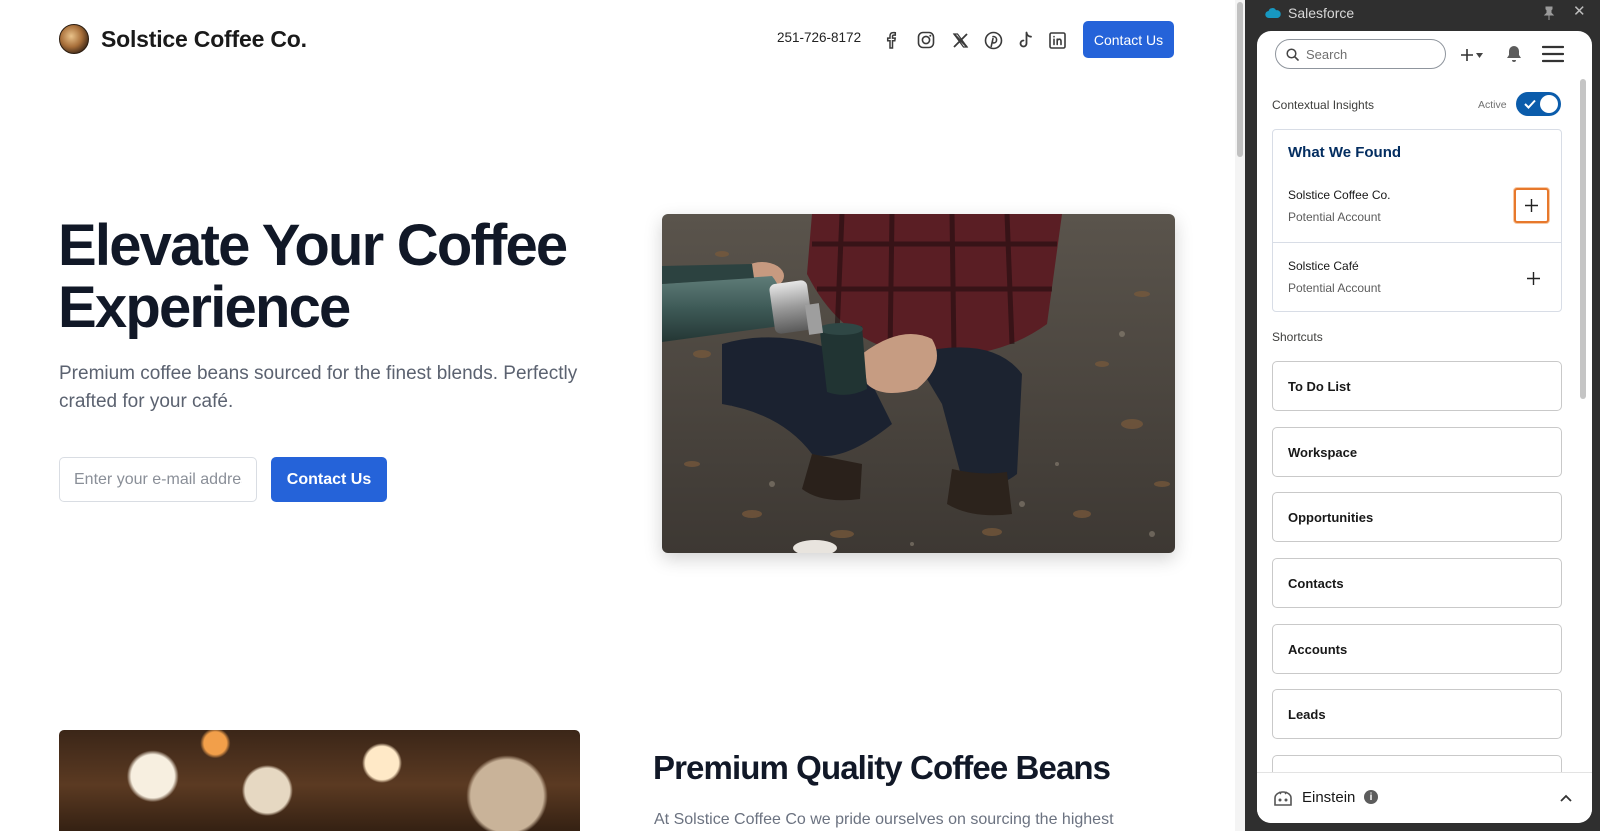 This screenshot has width=1600, height=831. I want to click on coffee-shop-image, so click(319, 780).